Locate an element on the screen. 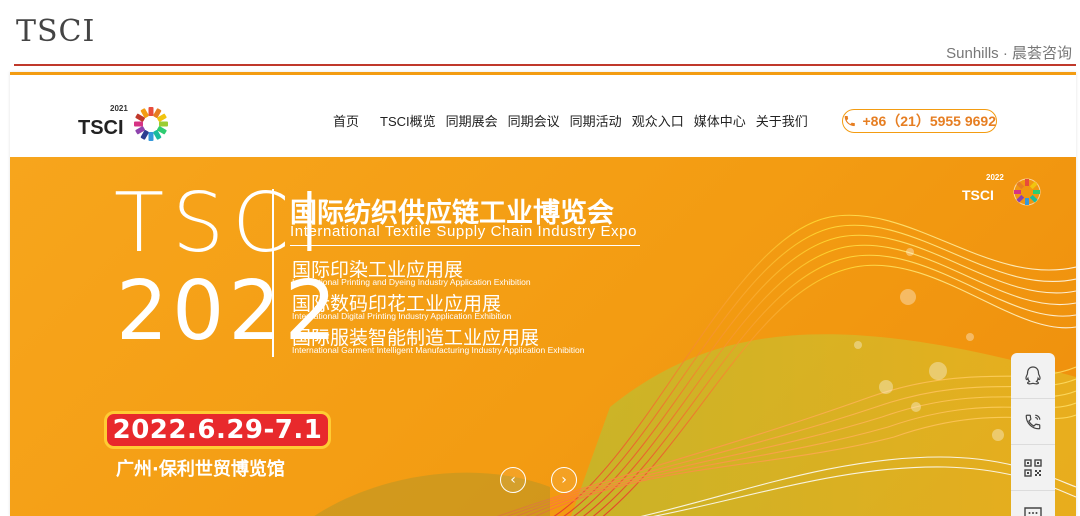 This screenshot has width=1080, height=516. nav-item-visitors: 观众入口 is located at coordinates (658, 120).